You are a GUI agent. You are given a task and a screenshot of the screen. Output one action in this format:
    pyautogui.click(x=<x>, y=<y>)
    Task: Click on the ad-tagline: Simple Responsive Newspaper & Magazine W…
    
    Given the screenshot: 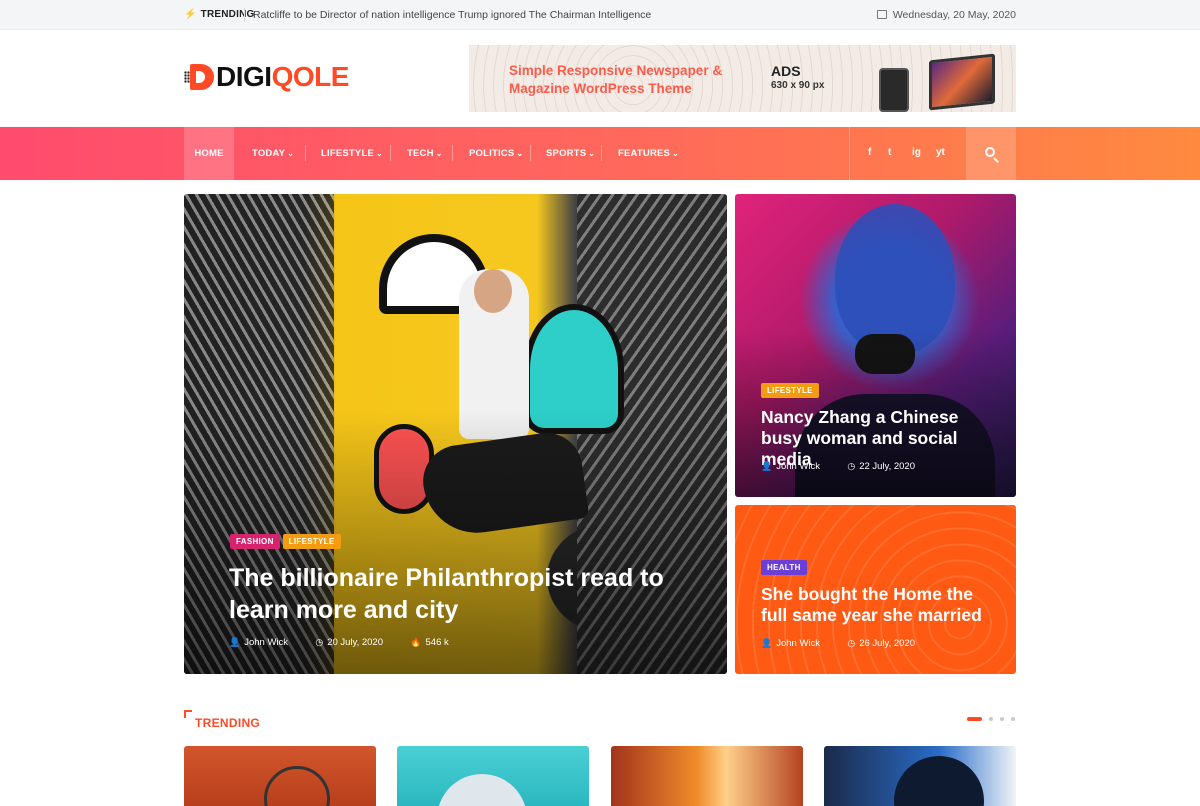 What is the action you would take?
    pyautogui.click(x=616, y=79)
    